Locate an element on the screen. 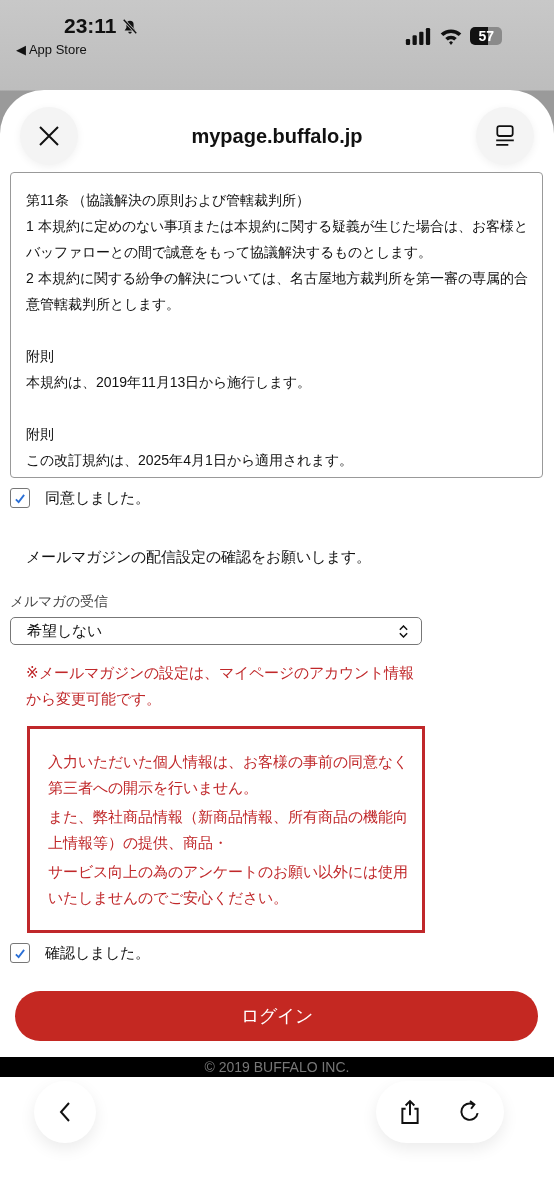 The width and height of the screenshot is (554, 1200). privacy-notice-text: また、弊社商品情報（新商品情報、所有商品の機能向上情報等）の提供、商品・ is located at coordinates (228, 830).